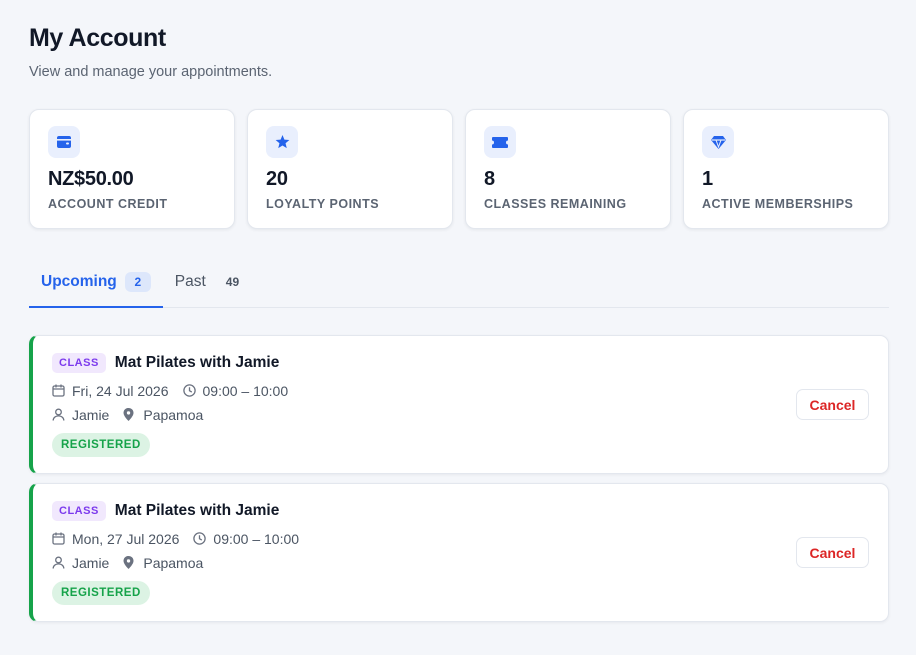 The height and width of the screenshot is (655, 916). Describe the element at coordinates (555, 204) in the screenshot. I see `classes-remaining-label: CLASSES REMAINING` at that location.